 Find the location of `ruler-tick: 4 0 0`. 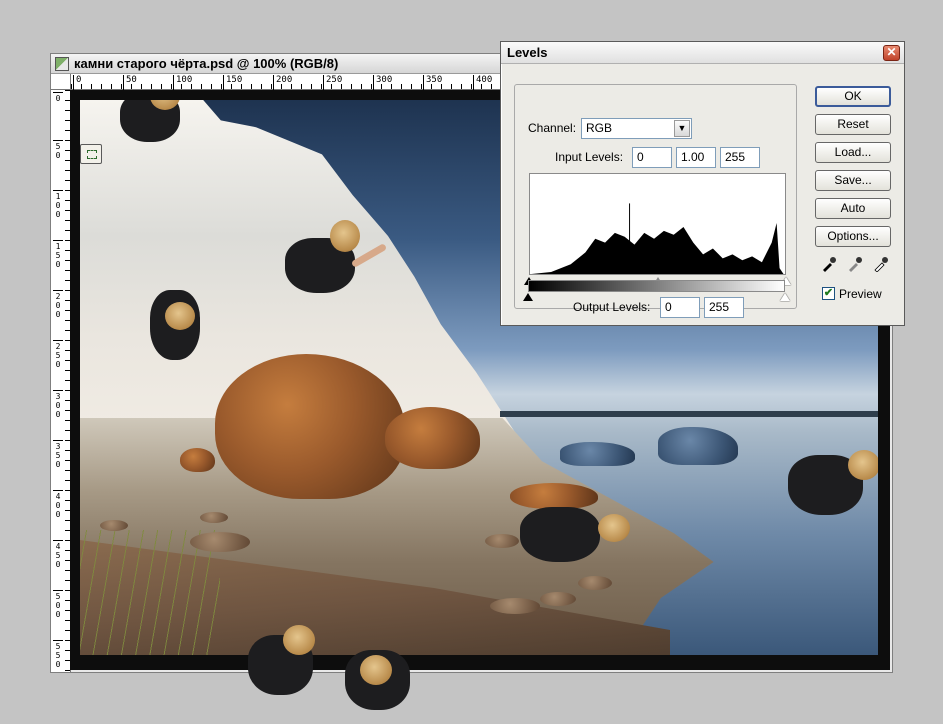

ruler-tick: 4 0 0 is located at coordinates (58, 504).